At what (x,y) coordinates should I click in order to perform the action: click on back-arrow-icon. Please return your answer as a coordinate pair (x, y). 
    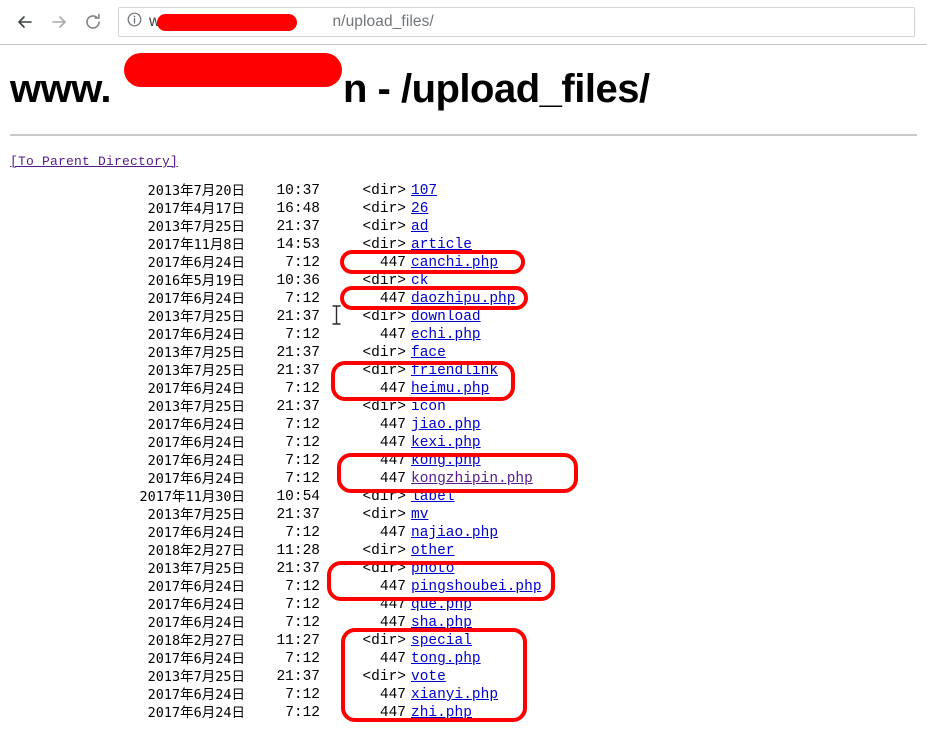
    Looking at the image, I should click on (25, 22).